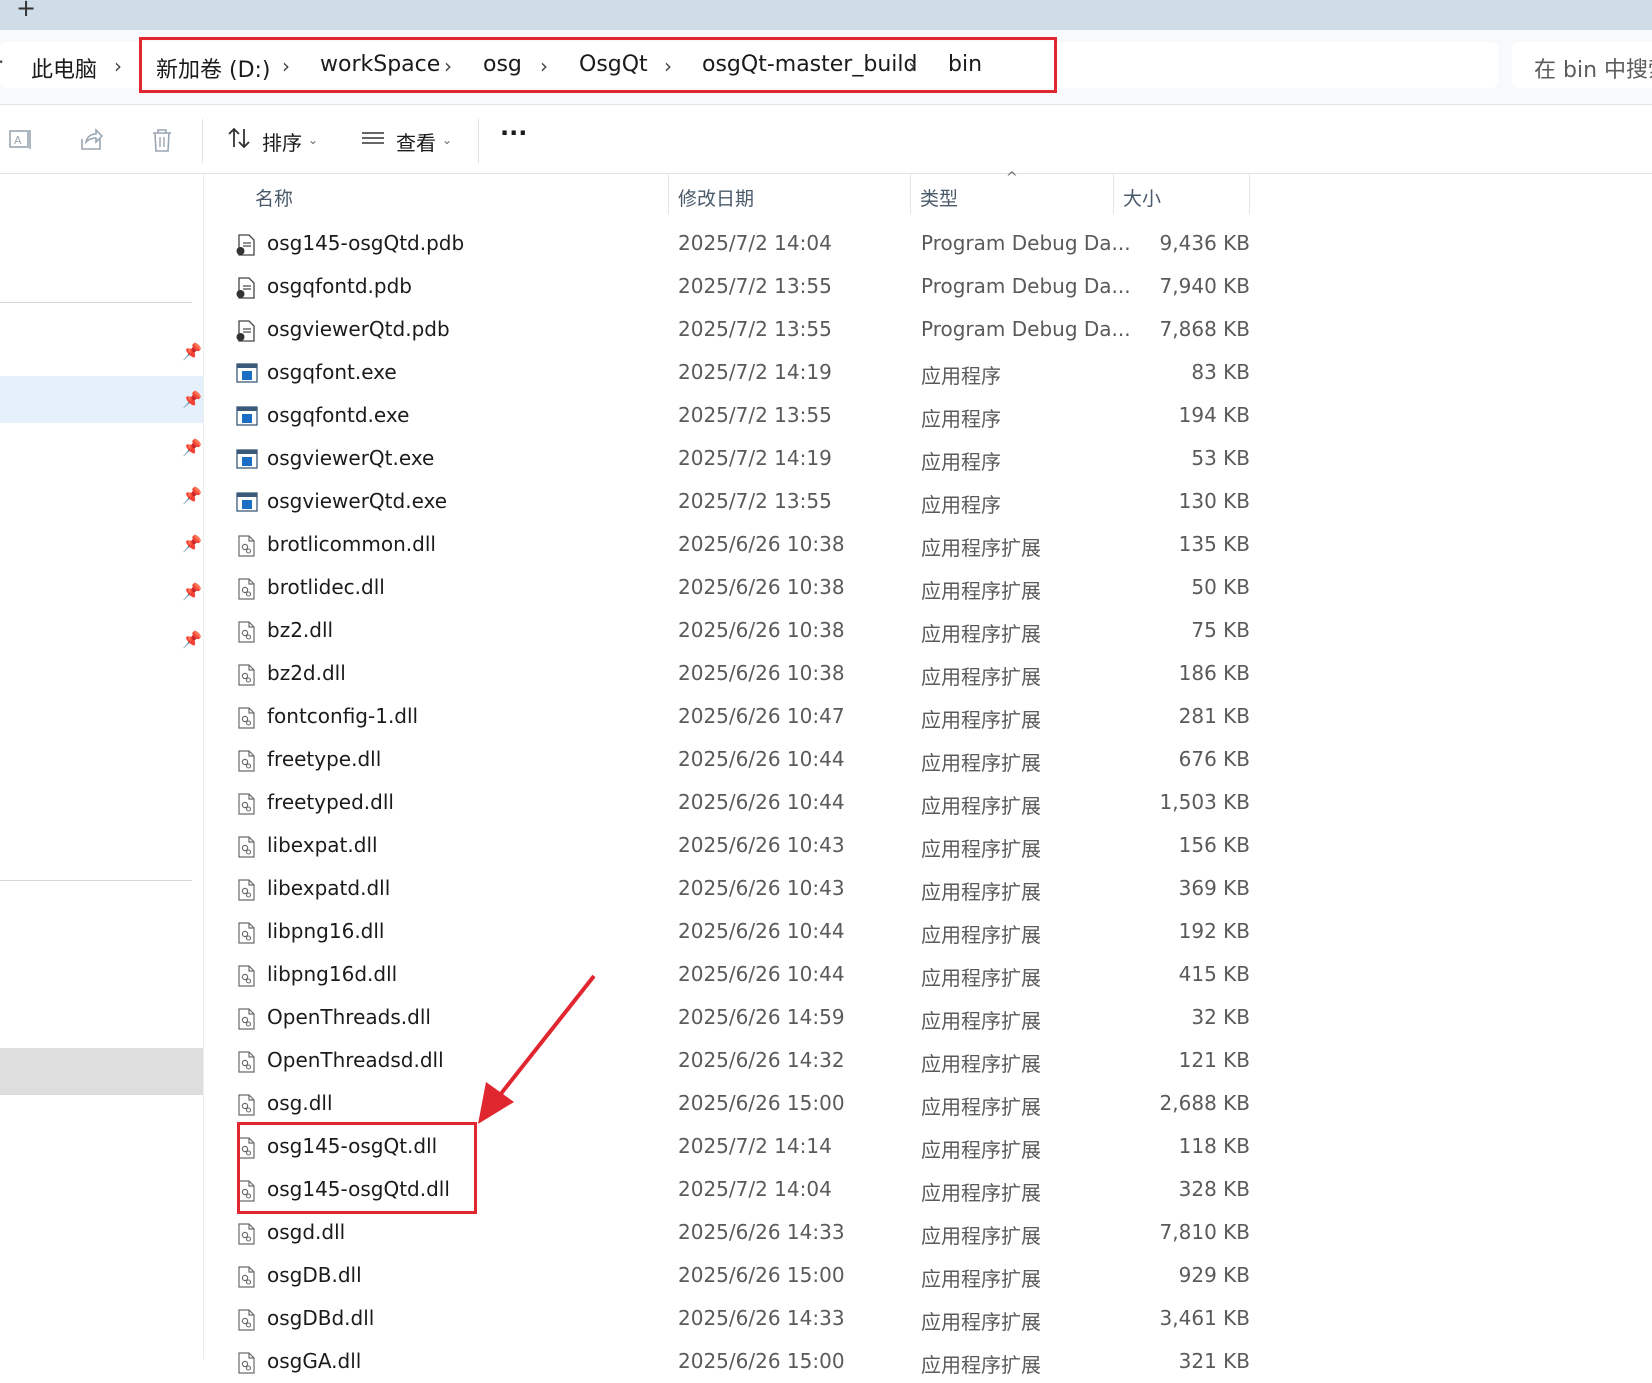 The image size is (1652, 1383). Describe the element at coordinates (306, 1232) in the screenshot. I see `file-name: osgd.dll` at that location.